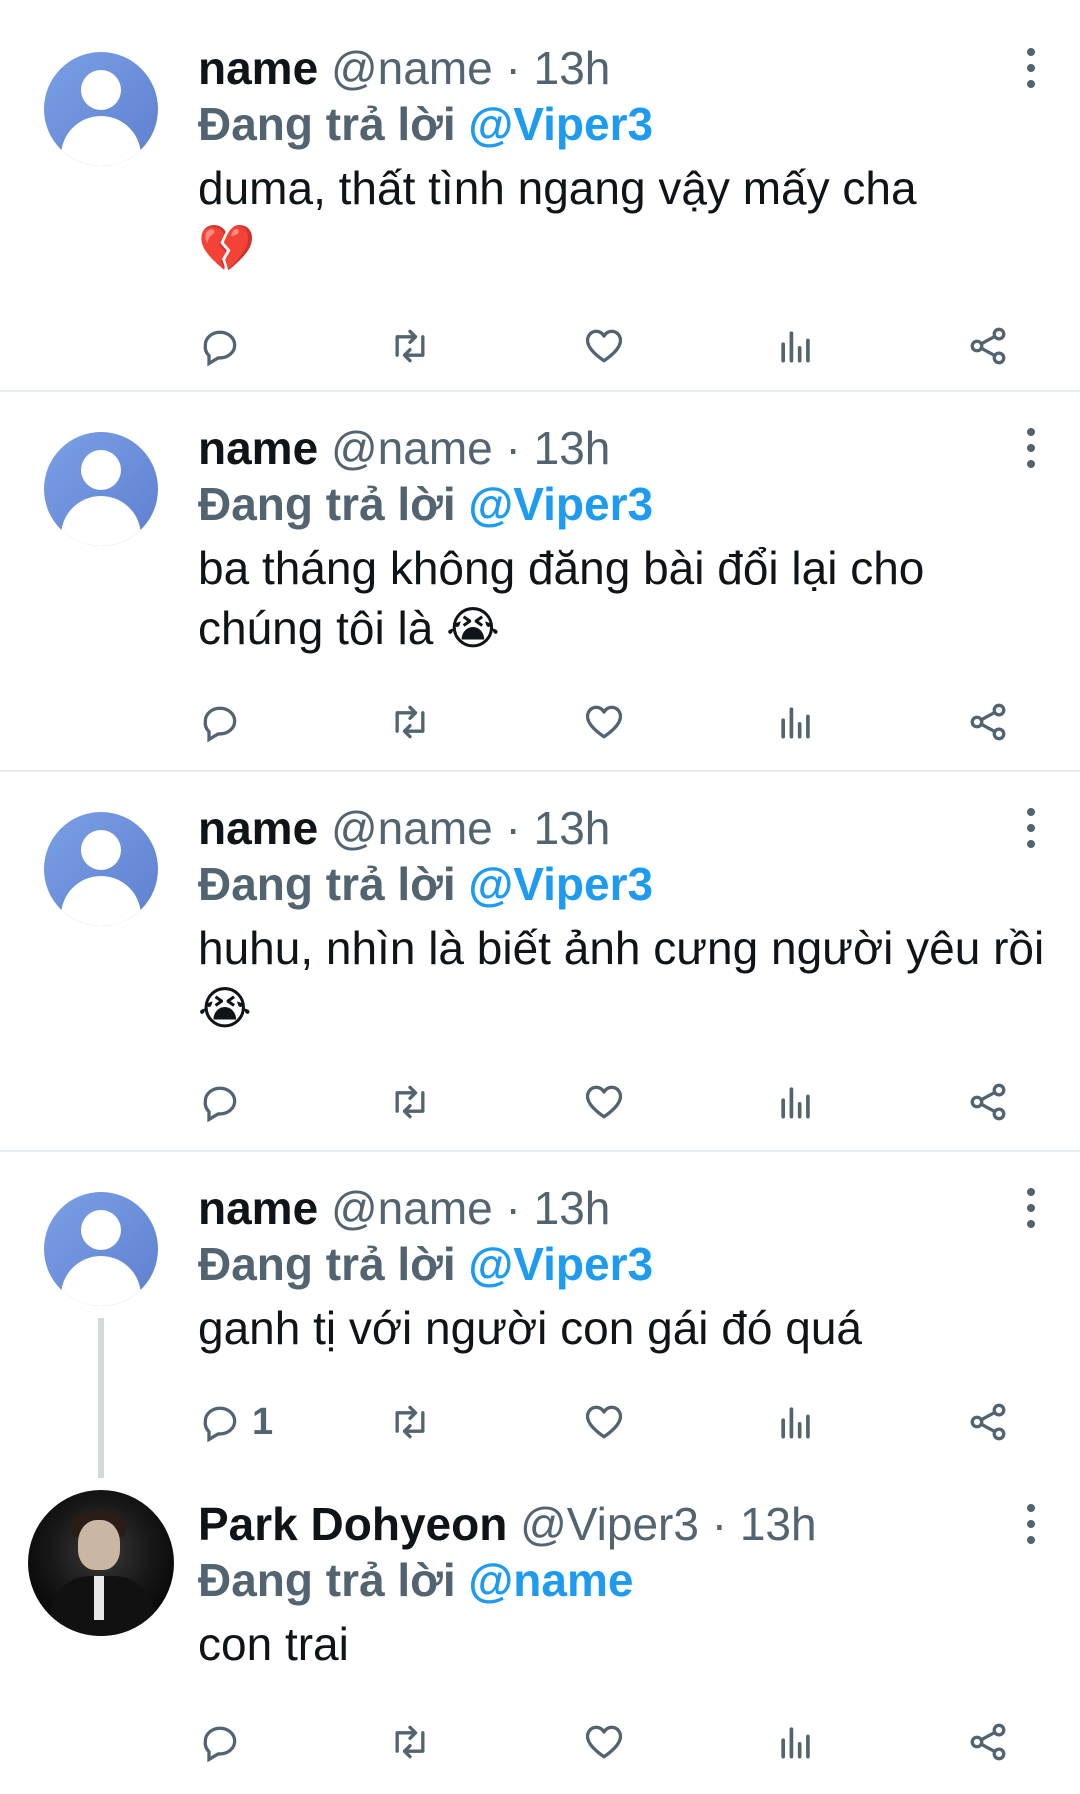 This screenshot has height=1794, width=1080. I want to click on mention-link: @name, so click(550, 1580).